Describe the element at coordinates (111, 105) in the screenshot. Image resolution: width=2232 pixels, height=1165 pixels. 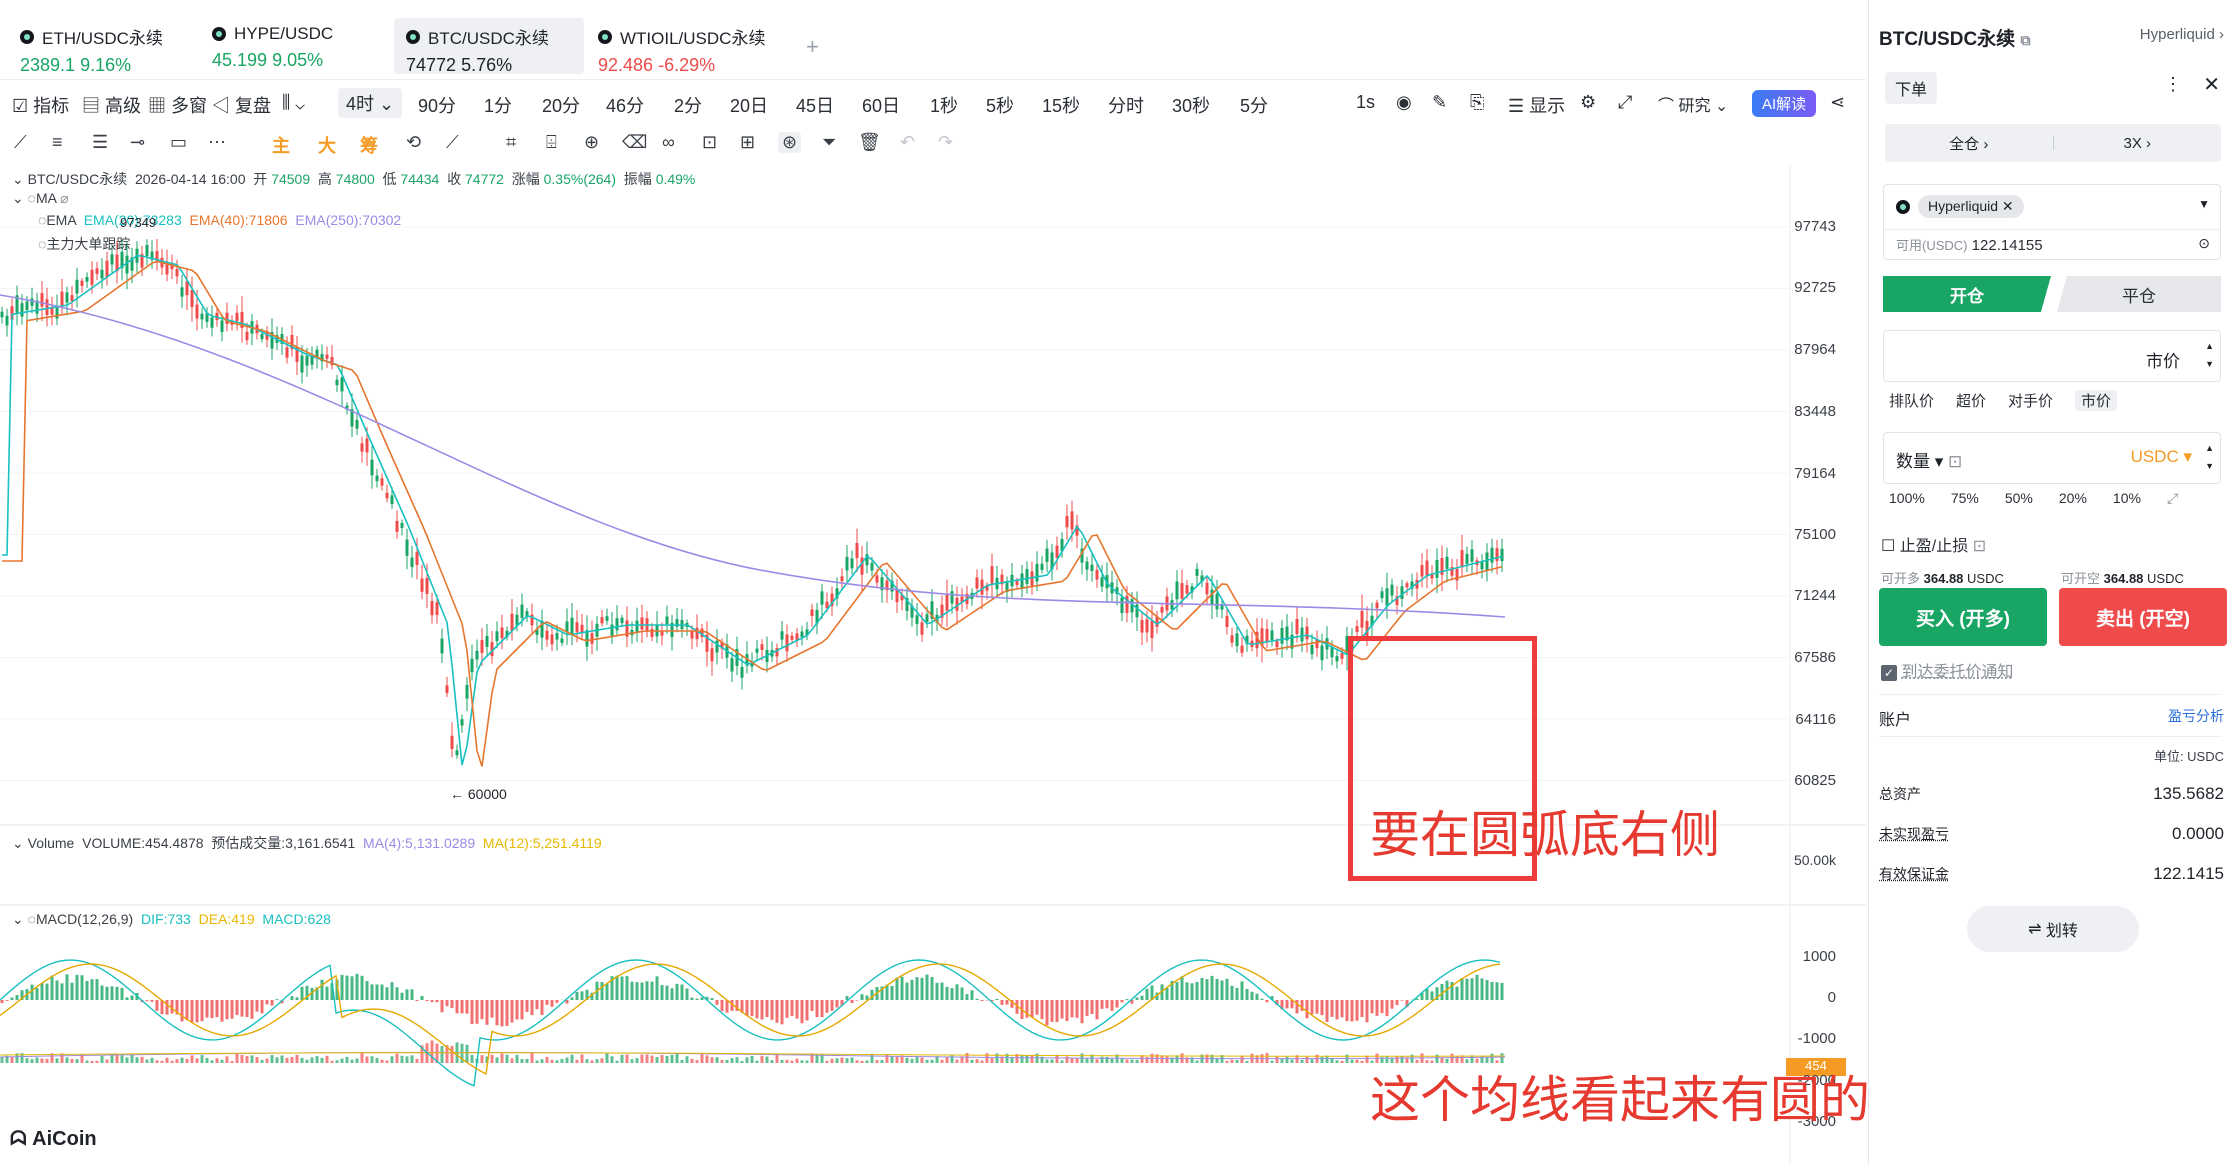
I see `advanced-button: ▤ 高级` at that location.